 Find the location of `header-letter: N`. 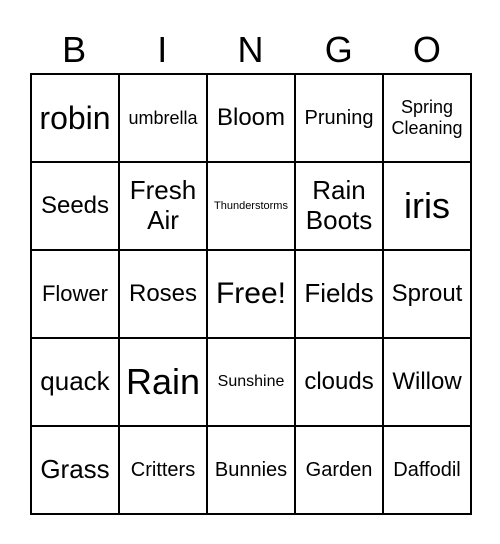

header-letter: N is located at coordinates (250, 49).